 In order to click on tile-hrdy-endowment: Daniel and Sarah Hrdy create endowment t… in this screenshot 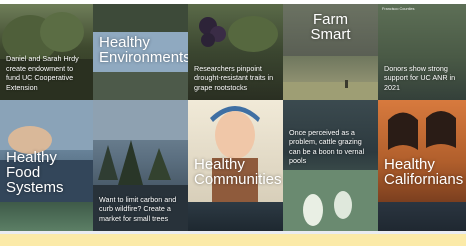, I will do `click(46, 52)`.